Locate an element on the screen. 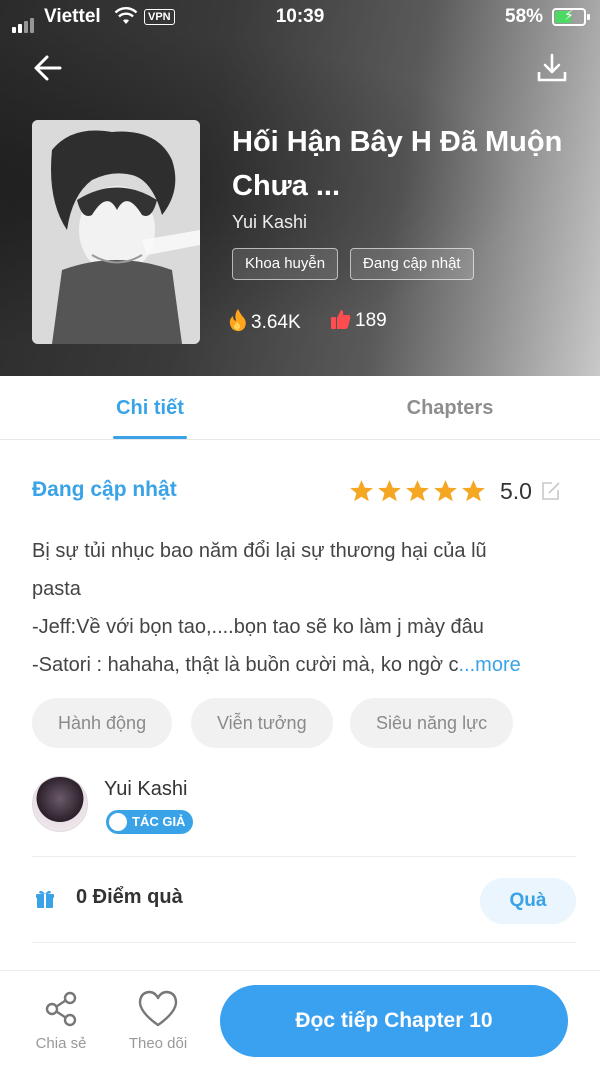 This screenshot has height=1067, width=600. gift-icon is located at coordinates (45, 901).